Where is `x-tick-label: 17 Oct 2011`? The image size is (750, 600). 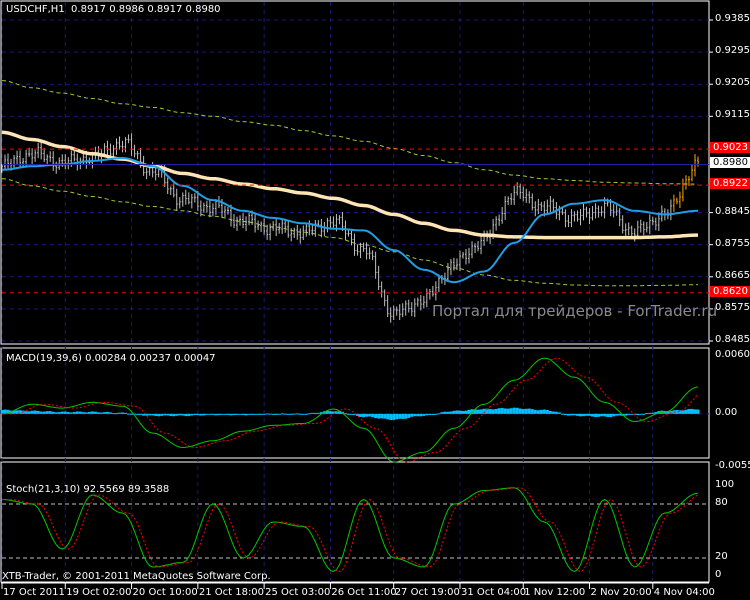 x-tick-label: 17 Oct 2011 is located at coordinates (34, 592).